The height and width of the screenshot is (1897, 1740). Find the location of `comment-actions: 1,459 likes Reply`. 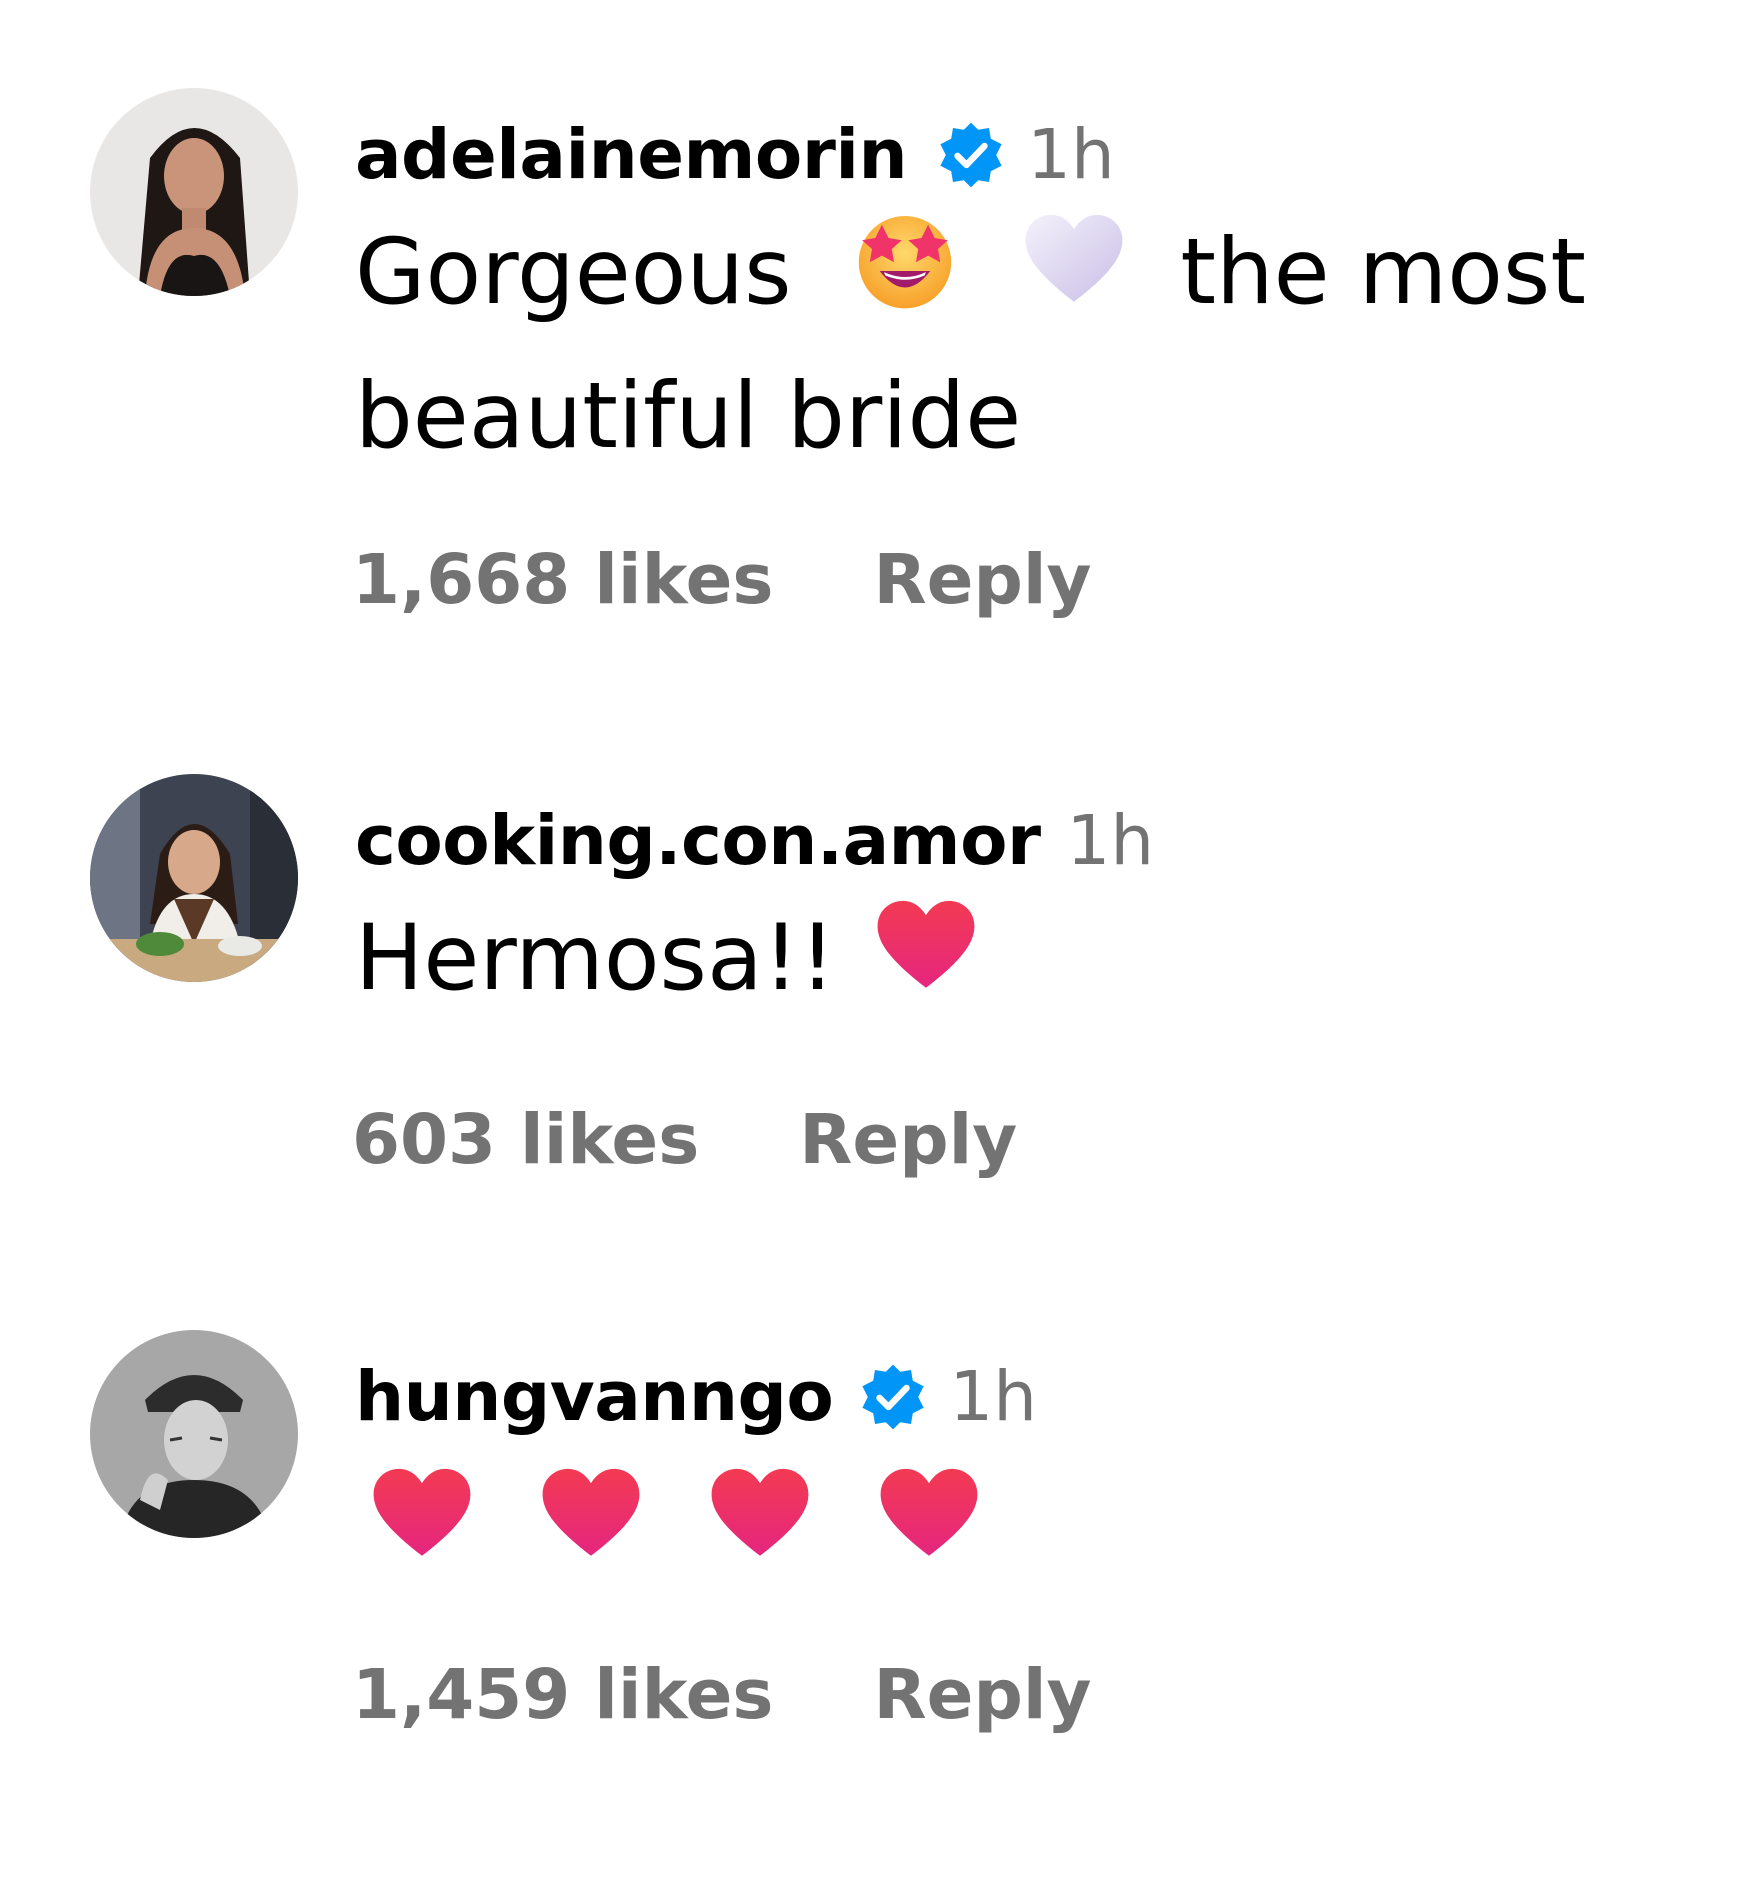

comment-actions: 1,459 likes Reply is located at coordinates (721, 1695).